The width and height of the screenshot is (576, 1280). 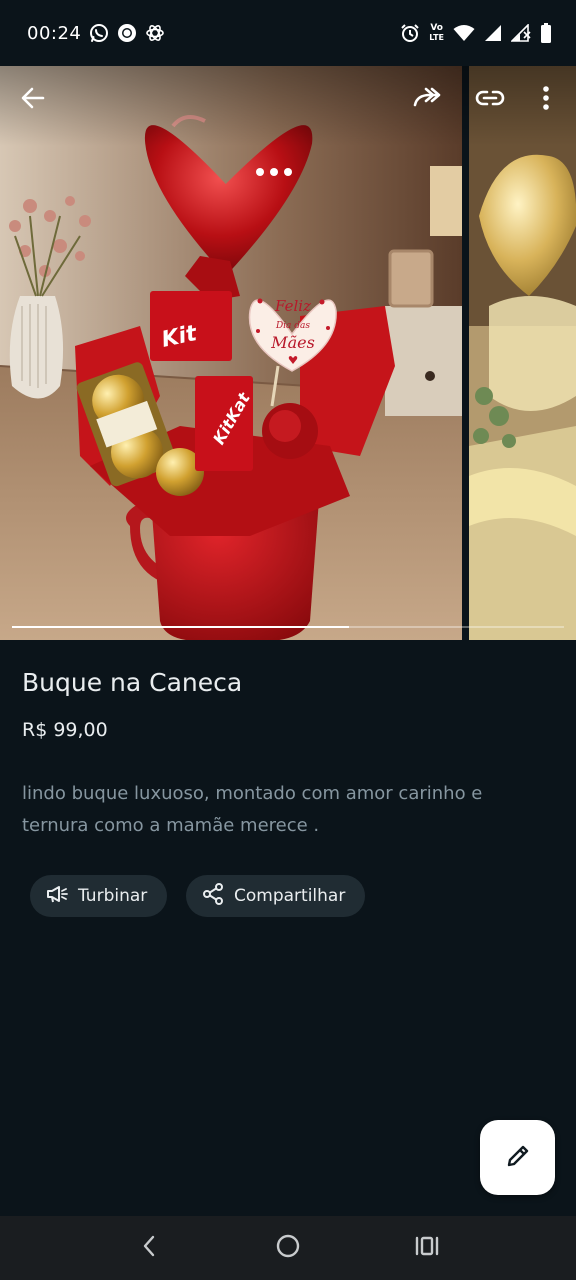 I want to click on volte-top-label: Vo, so click(x=436, y=28).